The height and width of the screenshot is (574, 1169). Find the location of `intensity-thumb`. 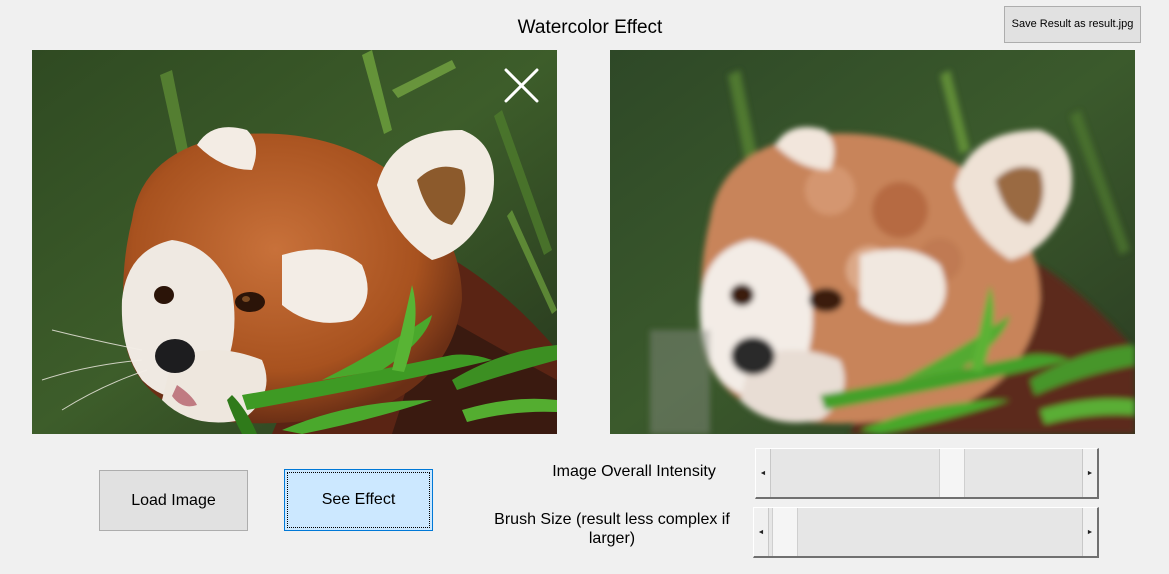

intensity-thumb is located at coordinates (952, 473).